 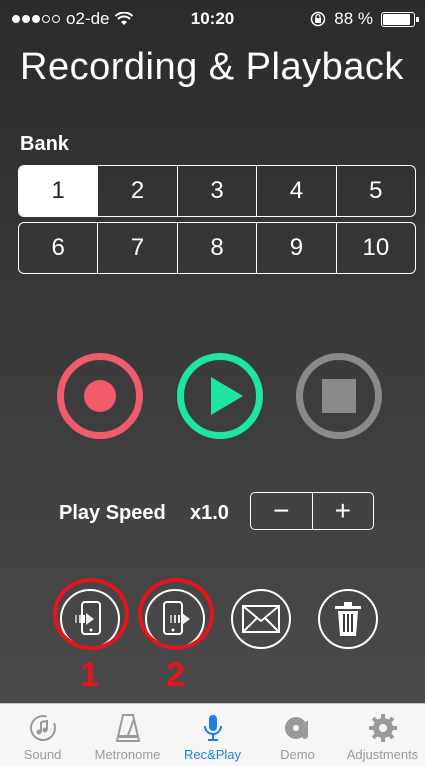 I want to click on bank-button-9: 9, so click(x=297, y=248).